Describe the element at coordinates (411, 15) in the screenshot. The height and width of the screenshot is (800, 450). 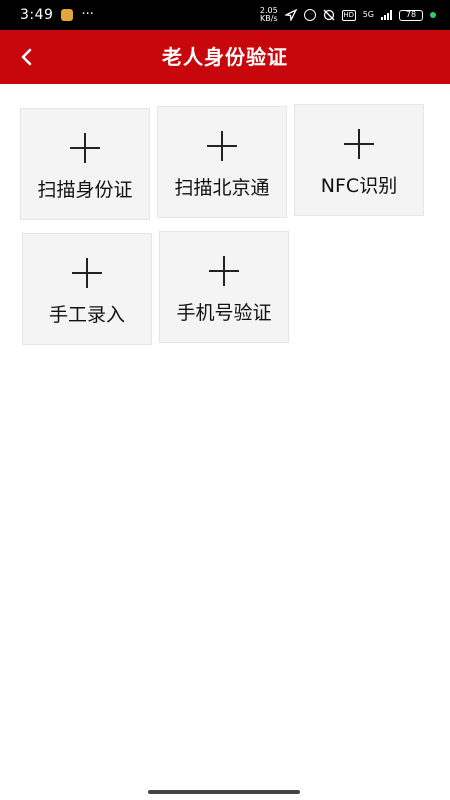
I see `battery-icon: 78` at that location.